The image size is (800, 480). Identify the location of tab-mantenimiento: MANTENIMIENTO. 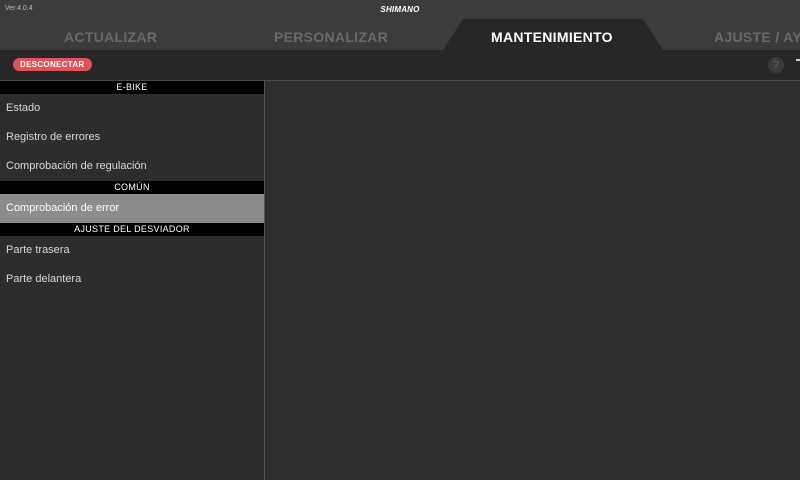
(552, 37).